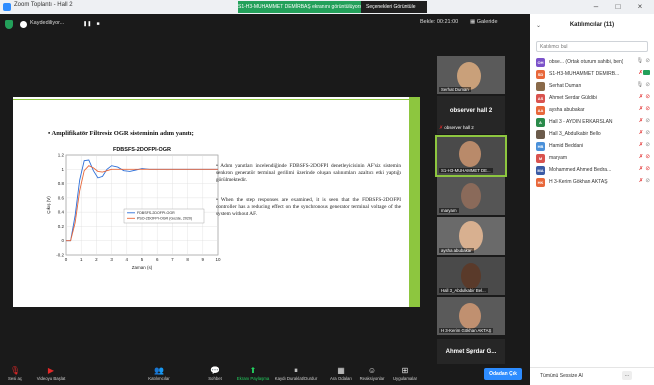 The image size is (654, 385). What do you see at coordinates (596, 7) in the screenshot?
I see `minimize-button: –` at bounding box center [596, 7].